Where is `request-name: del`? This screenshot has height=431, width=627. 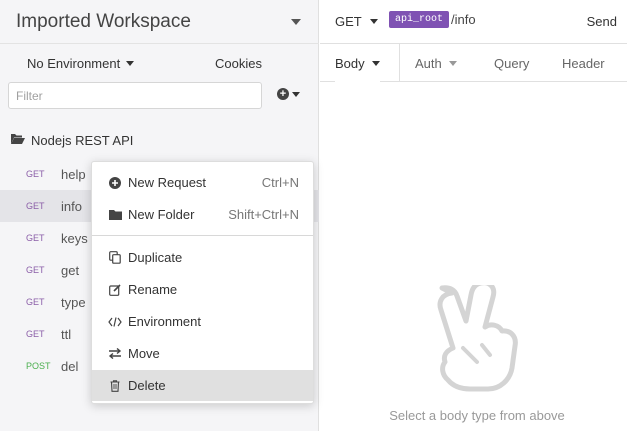 request-name: del is located at coordinates (70, 366).